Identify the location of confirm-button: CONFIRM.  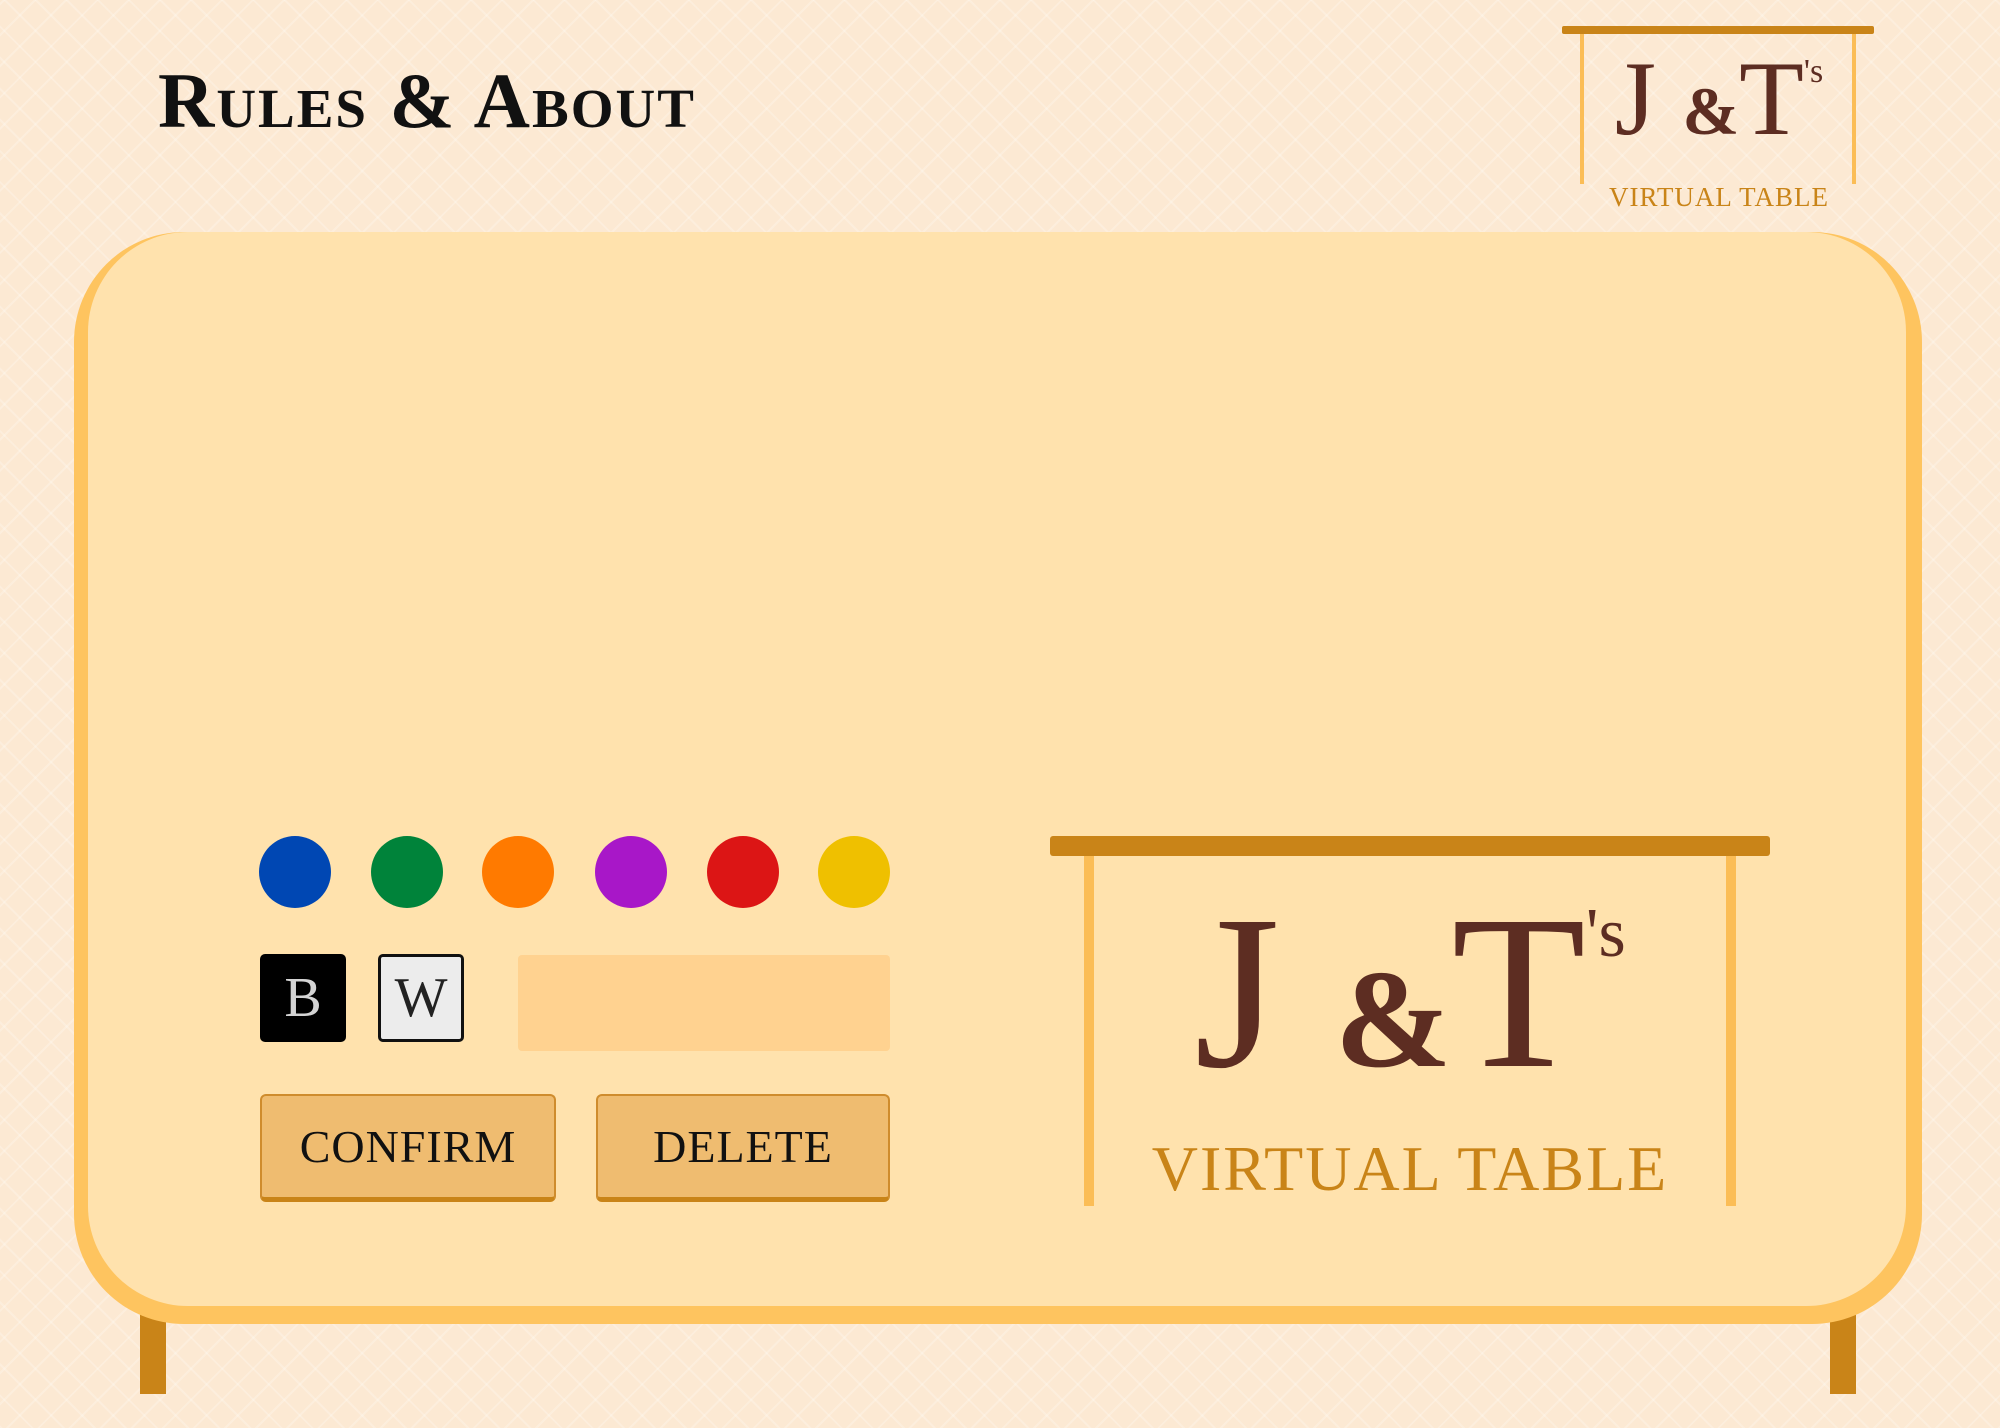
(408, 1148).